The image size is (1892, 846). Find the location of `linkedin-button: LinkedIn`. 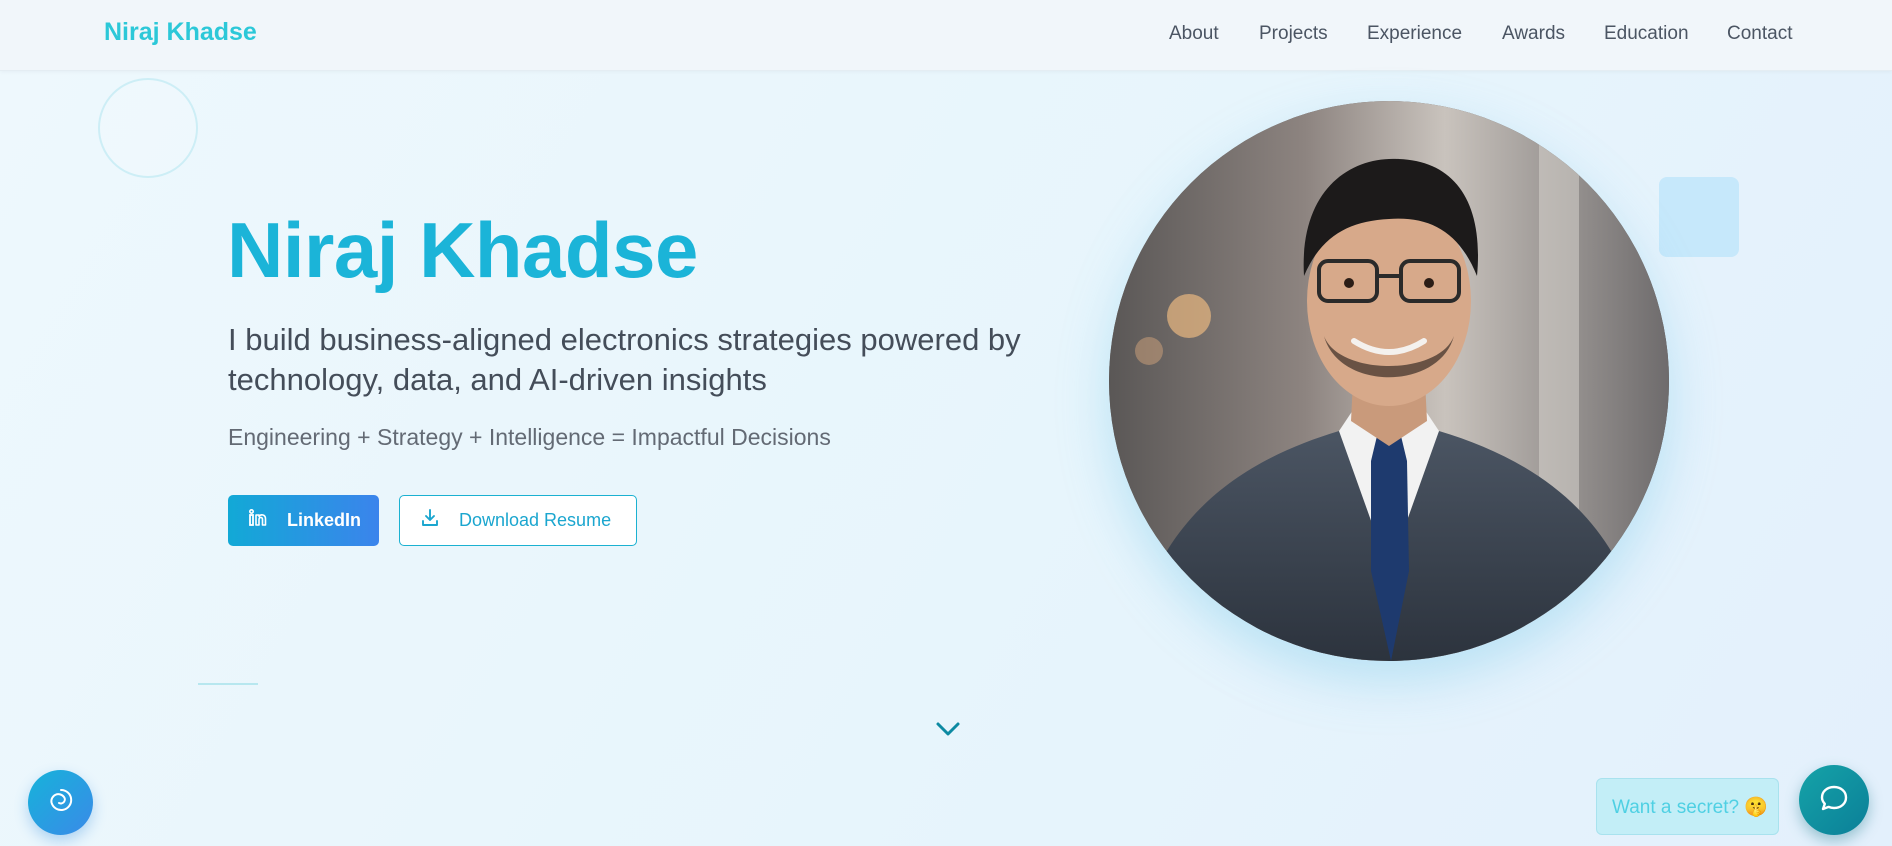

linkedin-button: LinkedIn is located at coordinates (303, 520).